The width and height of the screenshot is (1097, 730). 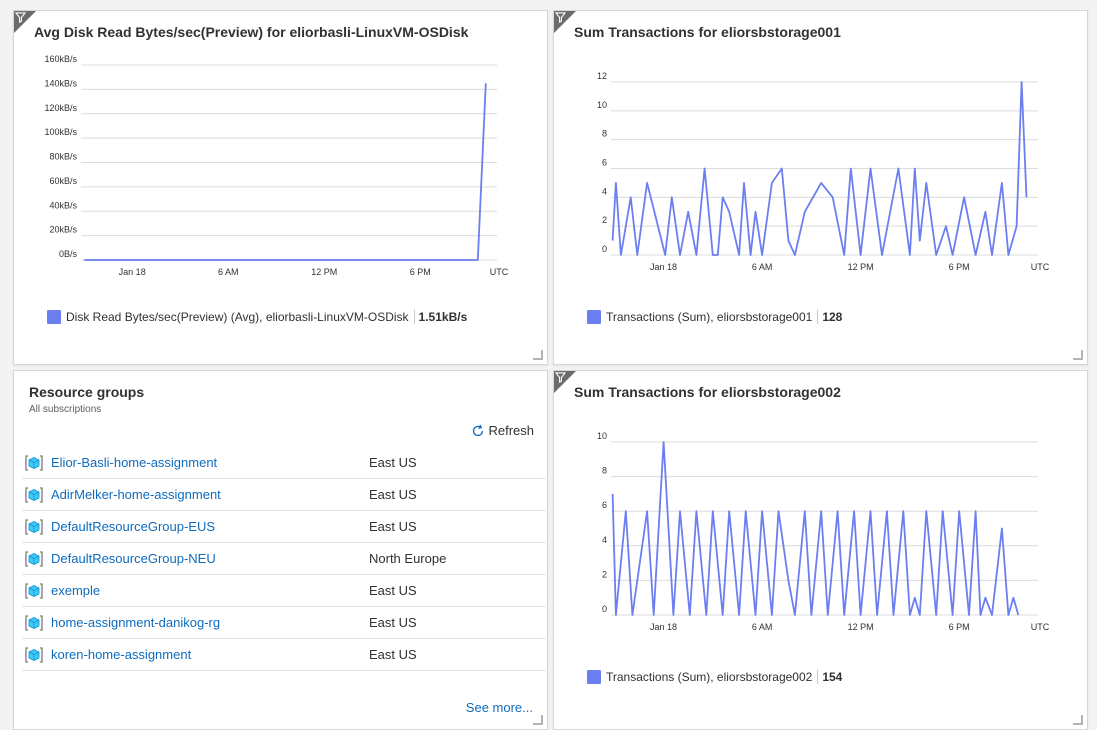 I want to click on resource-group-name-link: exemple, so click(x=210, y=590).